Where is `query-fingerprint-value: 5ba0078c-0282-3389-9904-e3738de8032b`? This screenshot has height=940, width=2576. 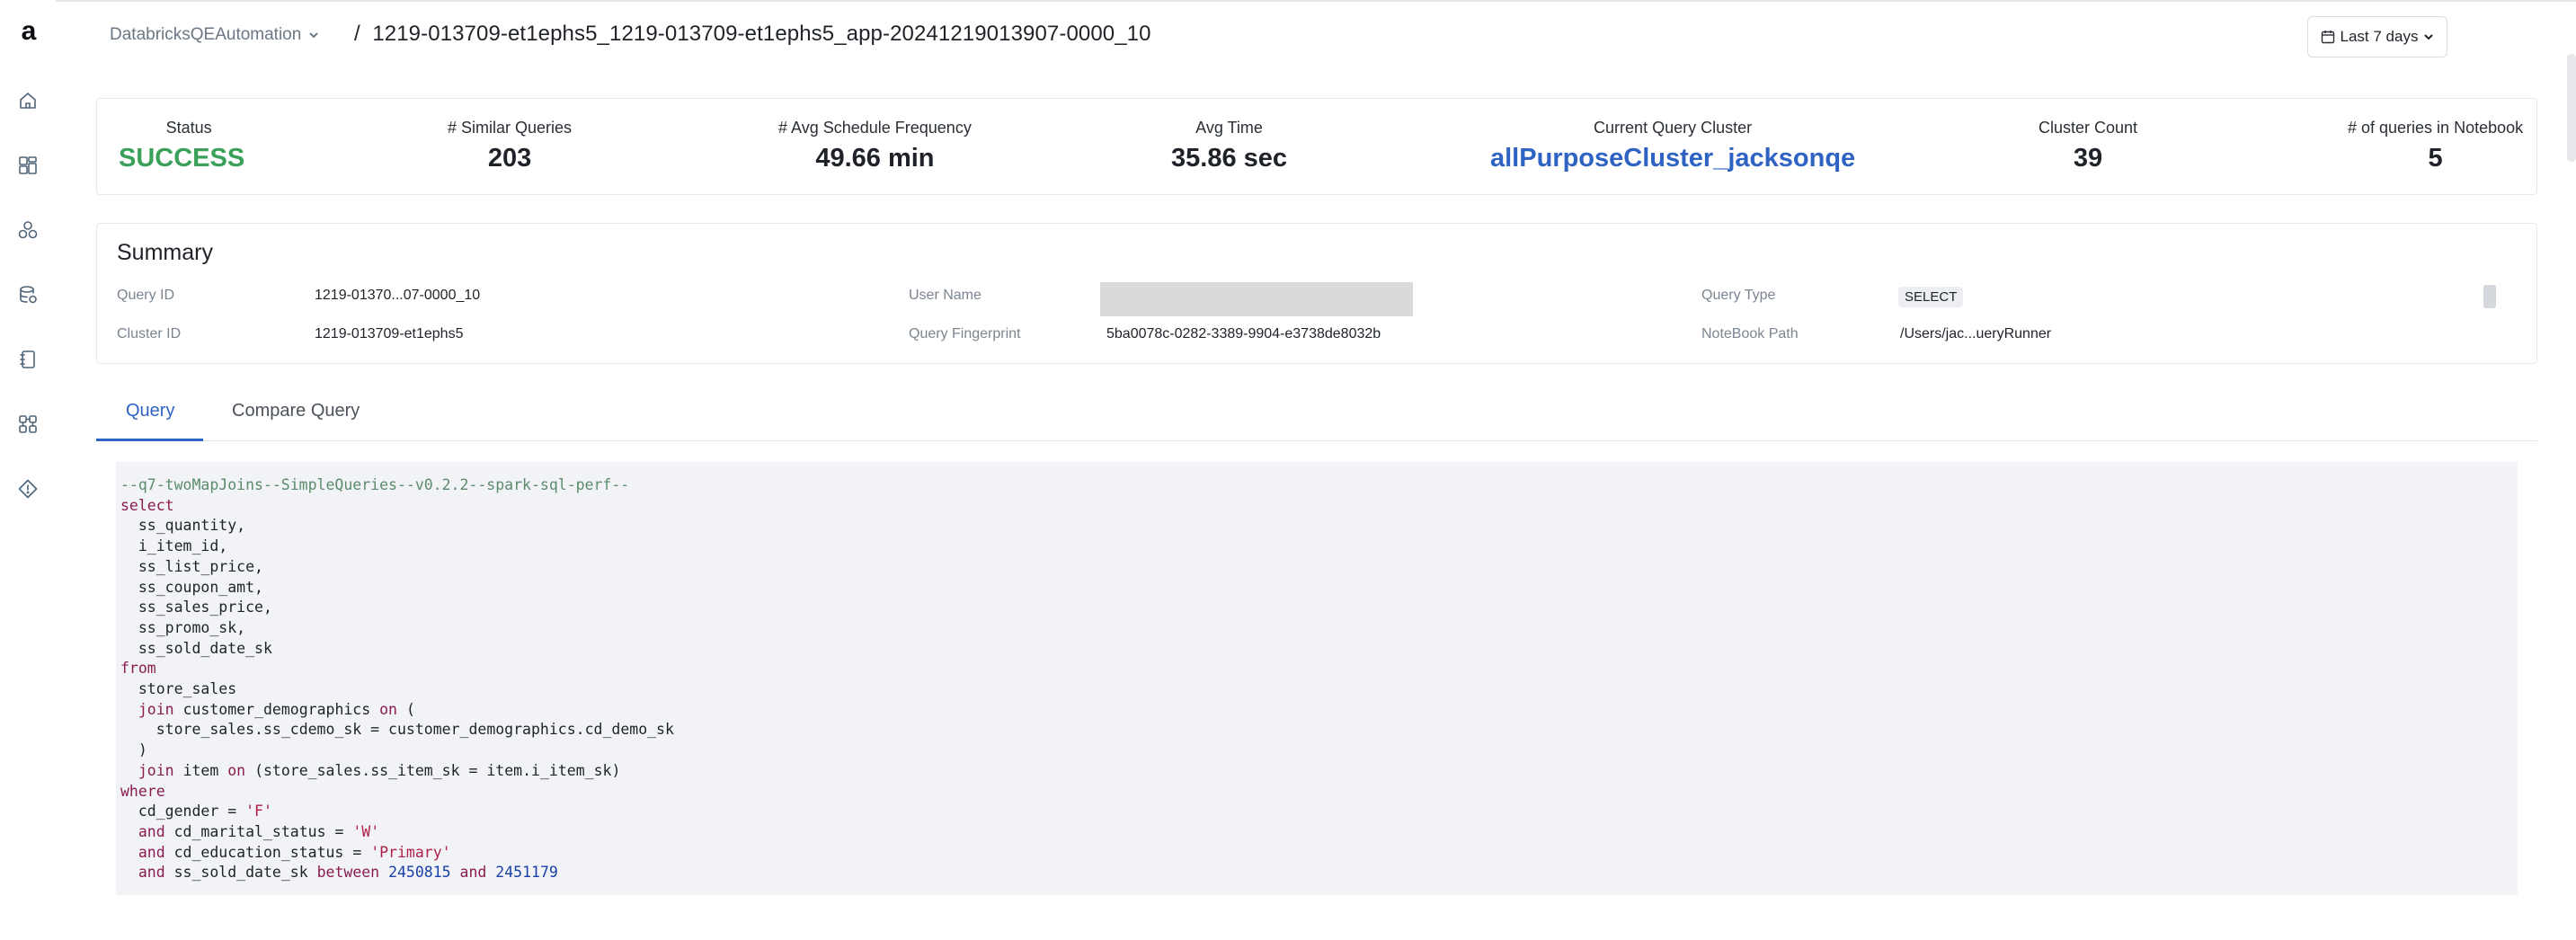
query-fingerprint-value: 5ba0078c-0282-3389-9904-e3738de8032b is located at coordinates (1243, 333).